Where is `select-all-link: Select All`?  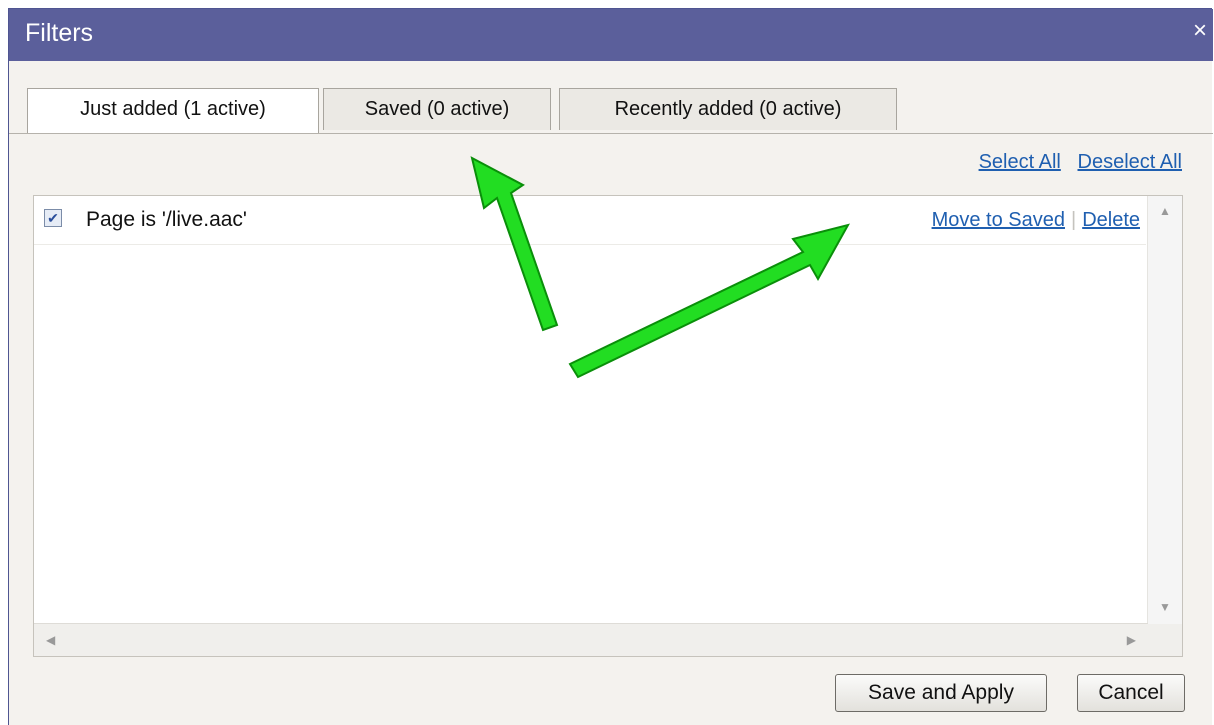 select-all-link: Select All is located at coordinates (1020, 162).